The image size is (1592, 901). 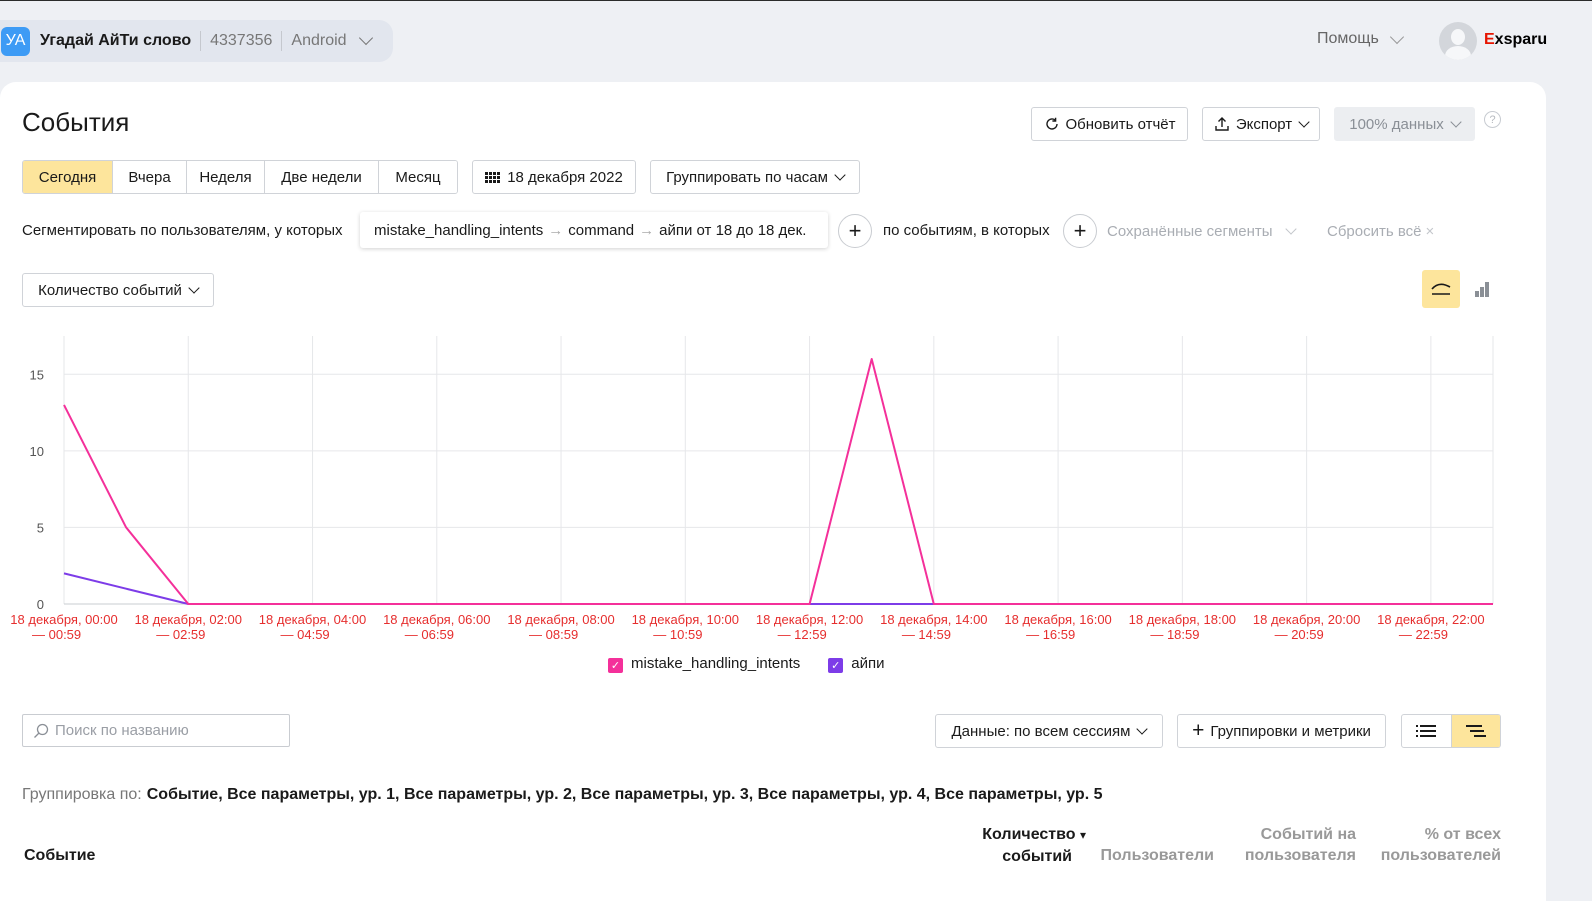 I want to click on period-week: Неделя, so click(x=226, y=177).